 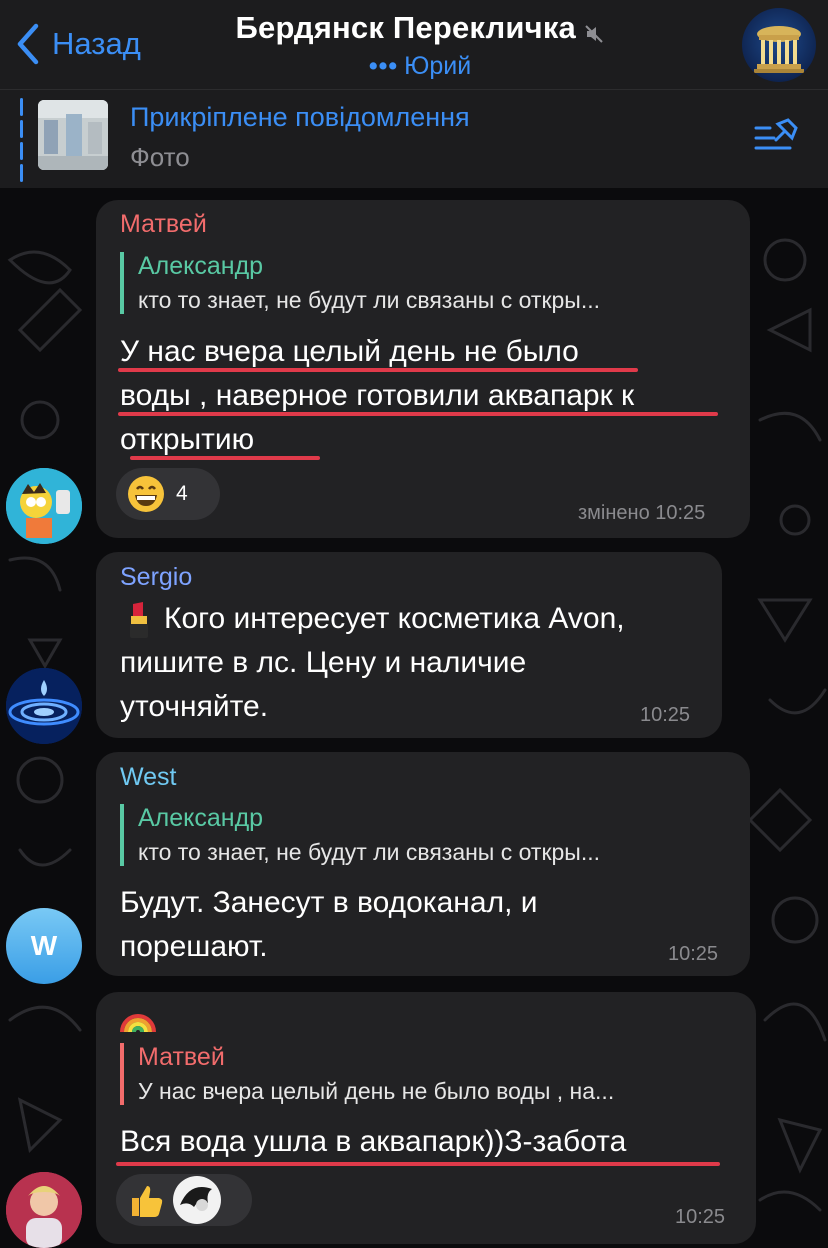 What do you see at coordinates (194, 946) in the screenshot?
I see `message-line: порешают.` at bounding box center [194, 946].